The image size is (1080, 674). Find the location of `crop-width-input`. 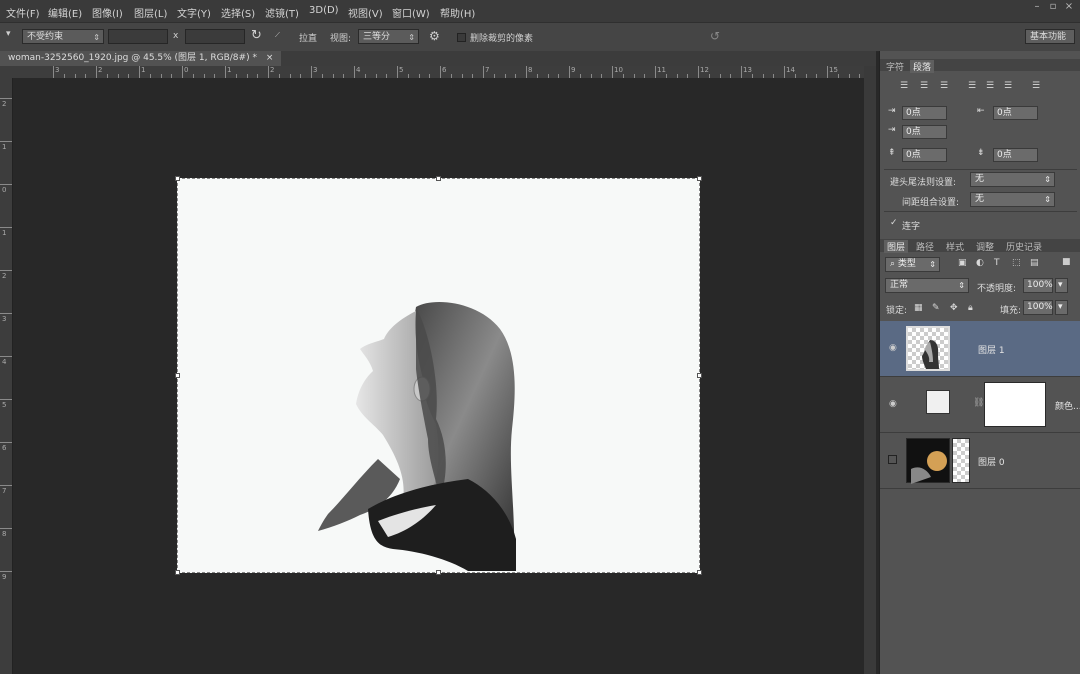

crop-width-input is located at coordinates (138, 36).